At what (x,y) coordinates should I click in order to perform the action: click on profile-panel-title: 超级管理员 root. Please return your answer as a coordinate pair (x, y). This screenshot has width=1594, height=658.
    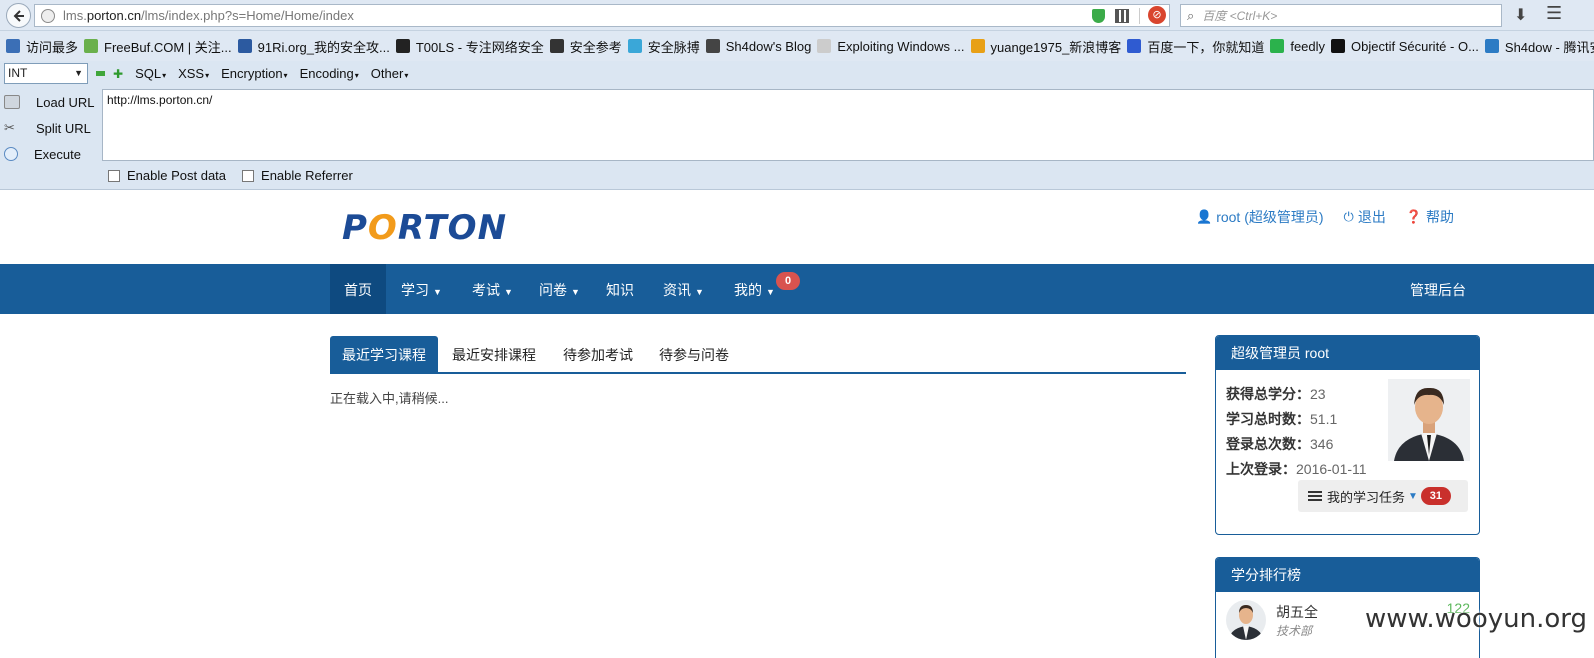
    Looking at the image, I should click on (1347, 353).